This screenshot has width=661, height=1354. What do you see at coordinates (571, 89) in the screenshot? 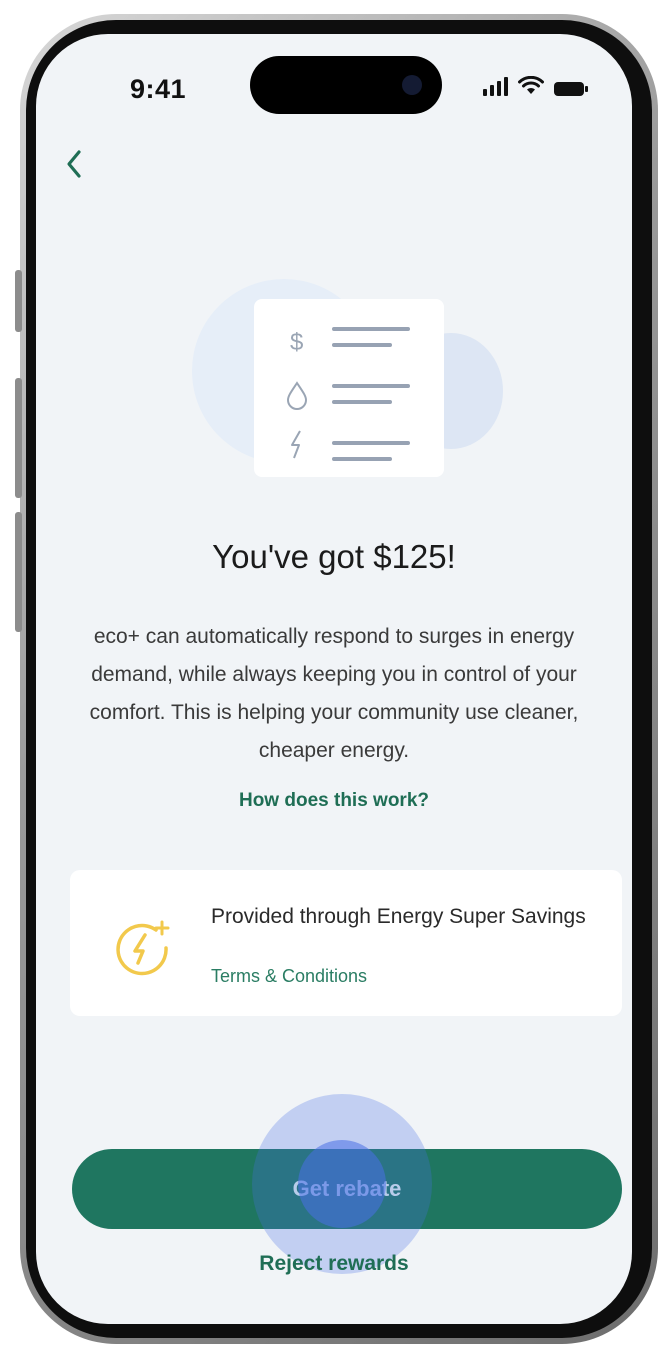
I see `battery-icon` at bounding box center [571, 89].